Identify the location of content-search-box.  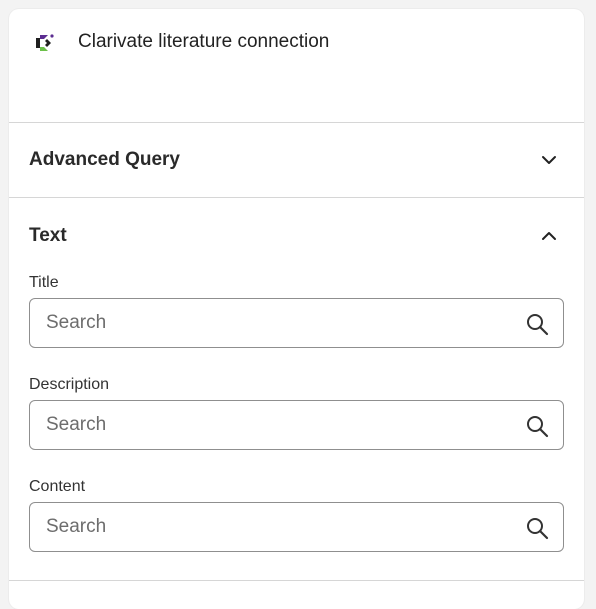
(296, 527).